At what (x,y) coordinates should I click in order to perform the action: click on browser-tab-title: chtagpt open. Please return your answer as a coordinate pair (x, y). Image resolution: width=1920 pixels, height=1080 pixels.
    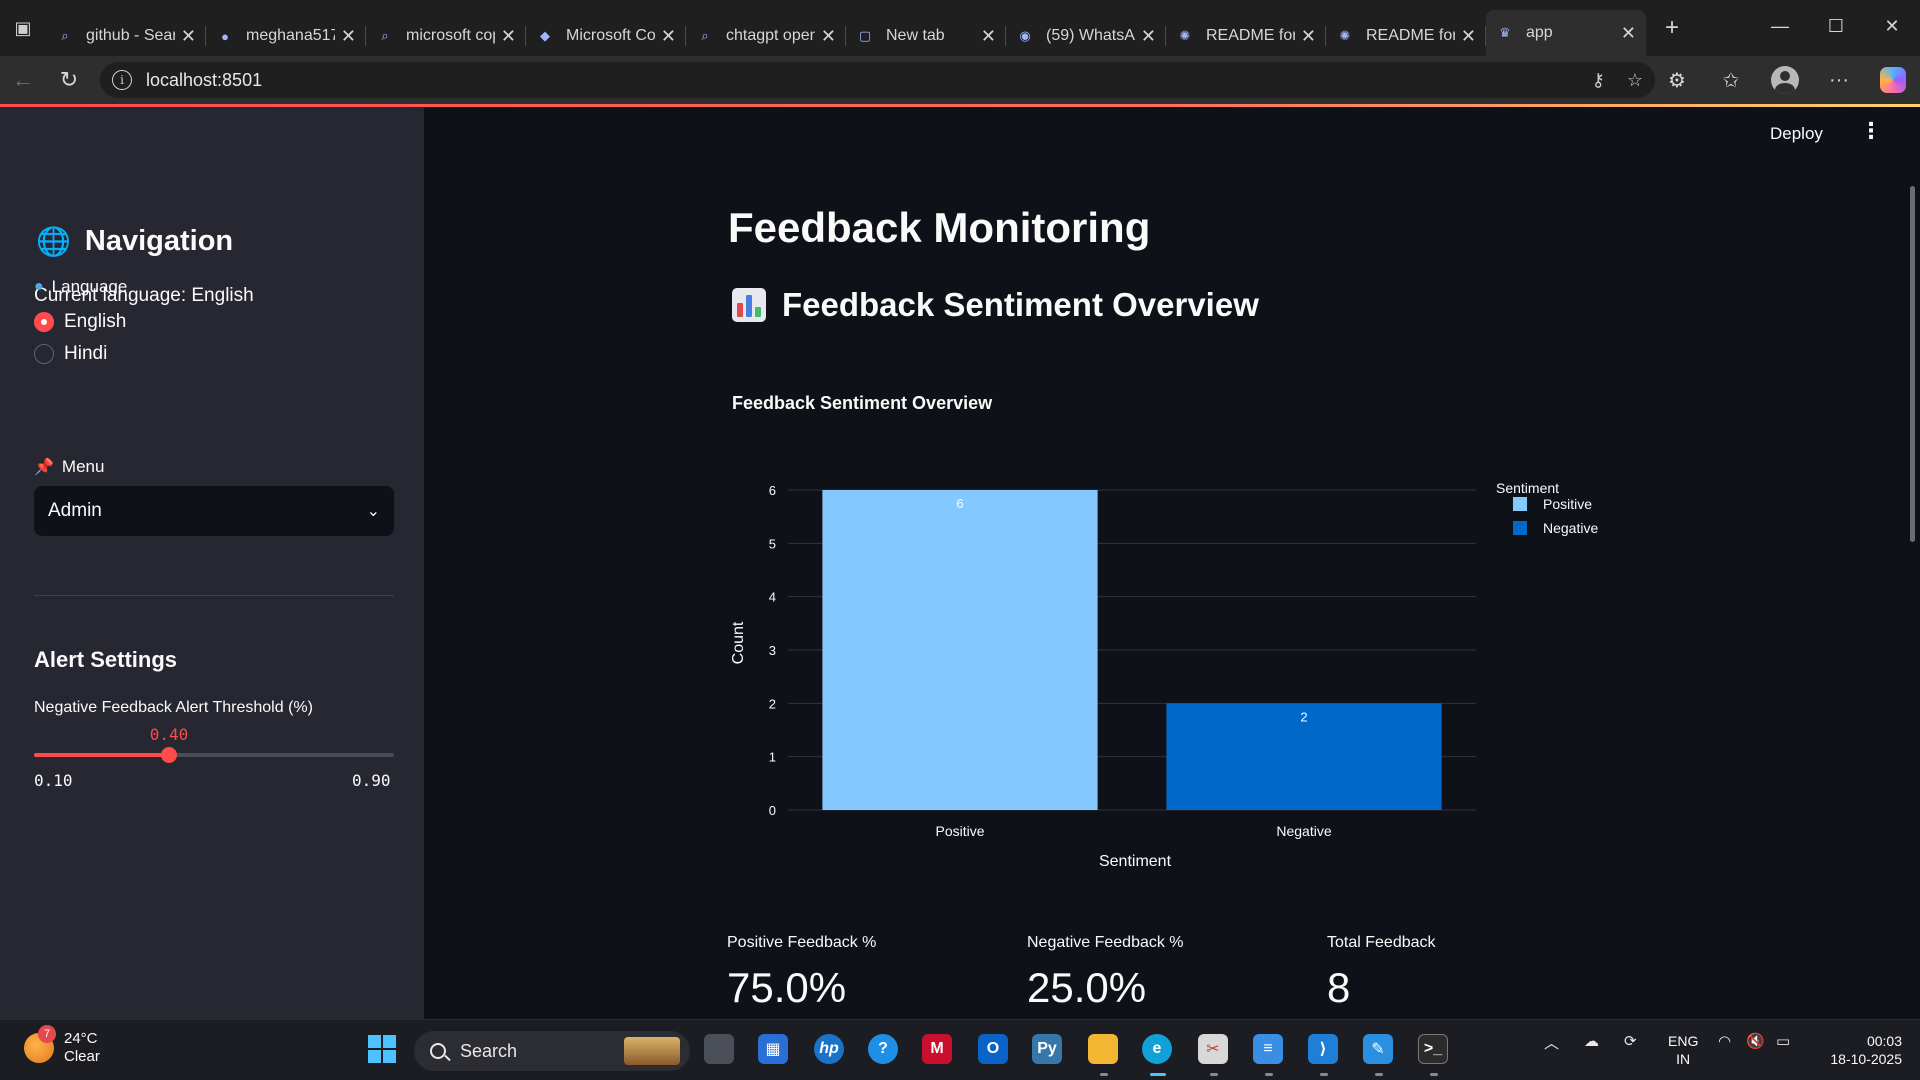
    Looking at the image, I should click on (770, 36).